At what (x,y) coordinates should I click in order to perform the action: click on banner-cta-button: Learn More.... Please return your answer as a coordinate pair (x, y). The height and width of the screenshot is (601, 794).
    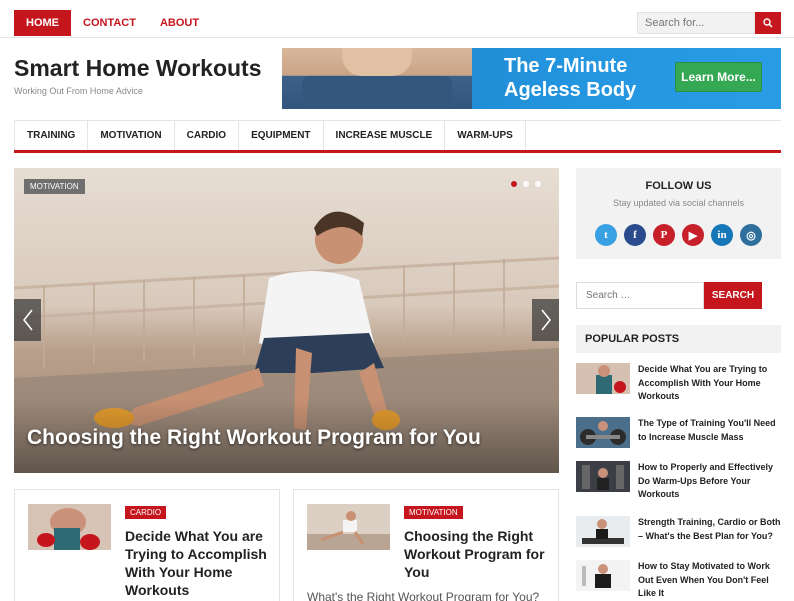
    Looking at the image, I should click on (718, 77).